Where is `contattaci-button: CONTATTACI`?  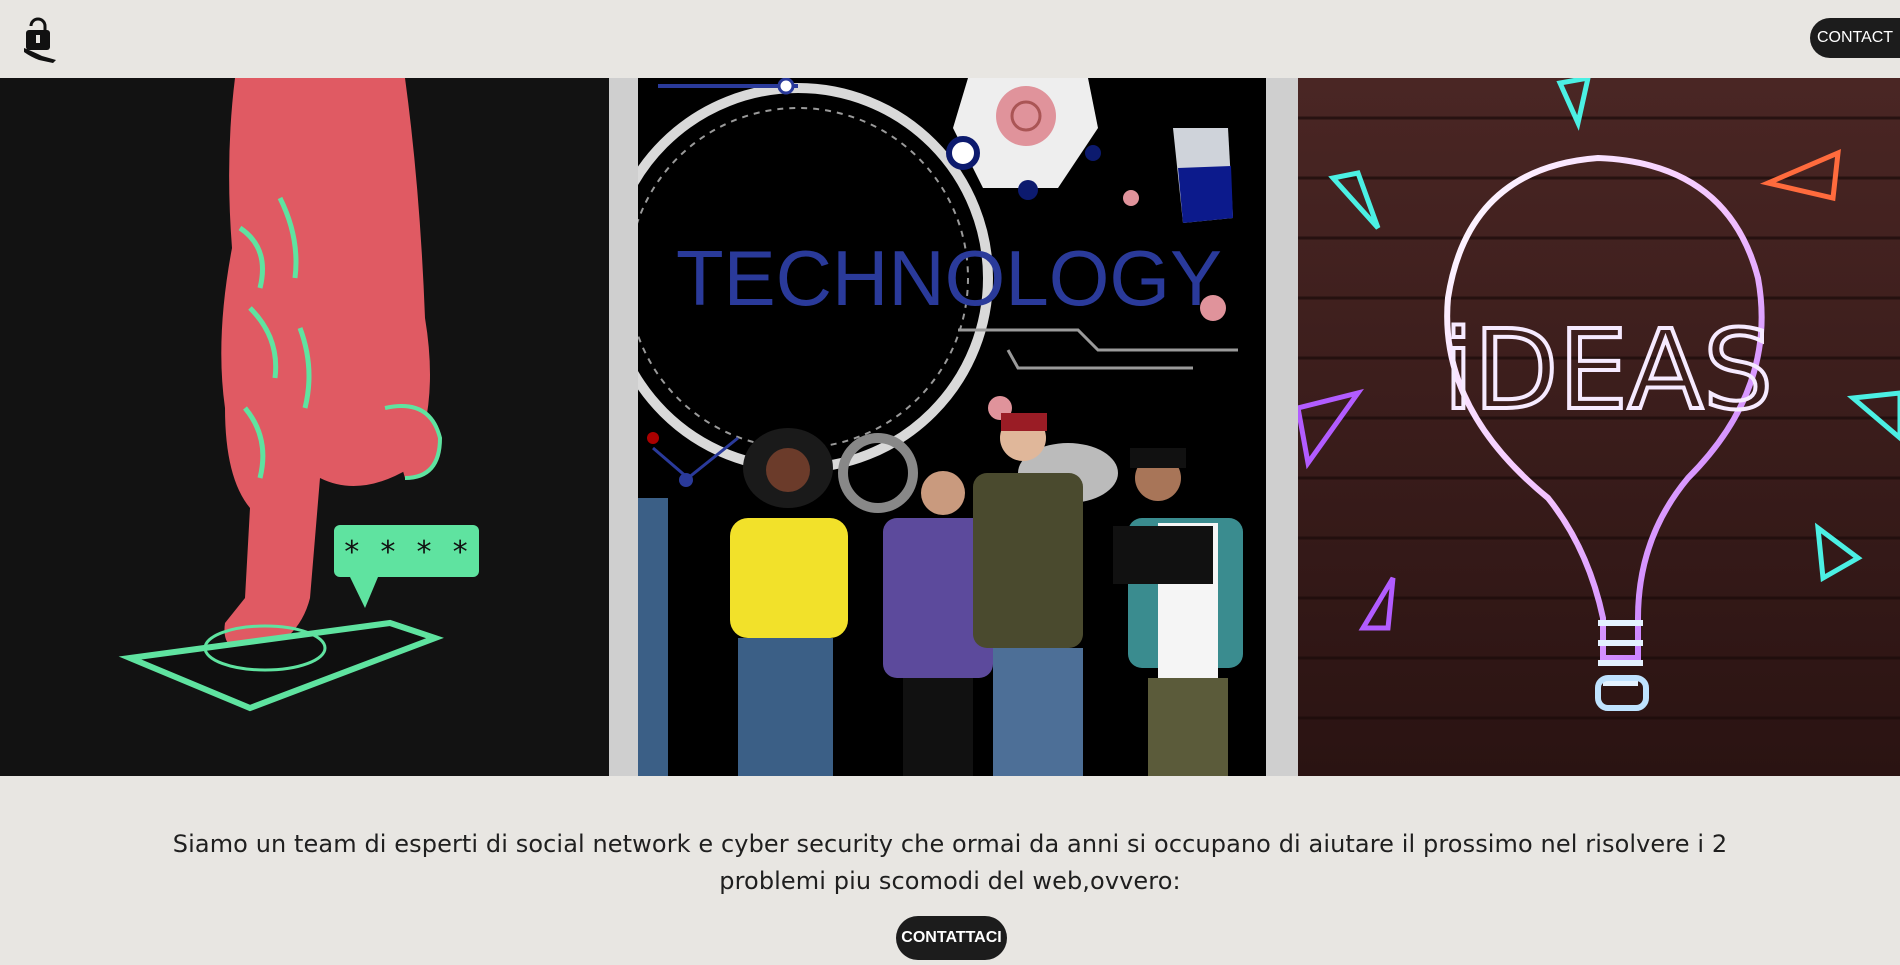
contattaci-button: CONTATTACI is located at coordinates (951, 938).